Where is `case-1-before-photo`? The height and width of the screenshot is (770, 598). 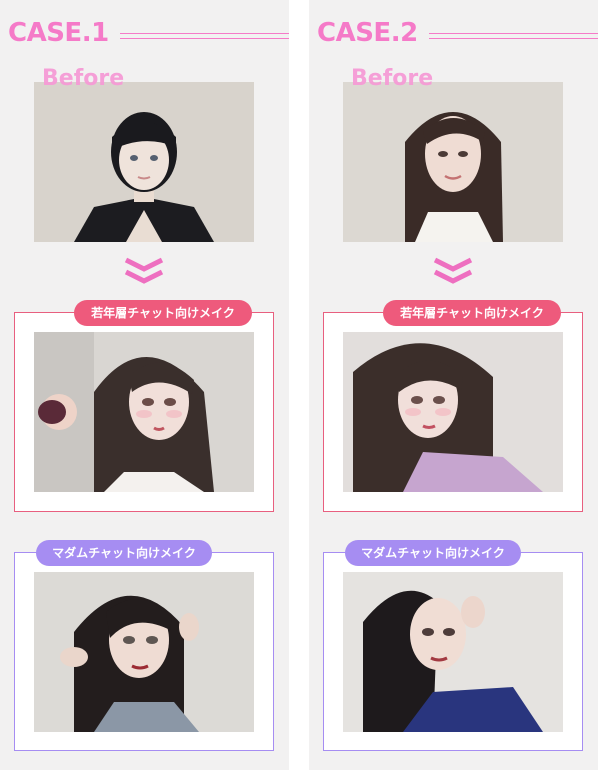
case-1-before-photo is located at coordinates (144, 162).